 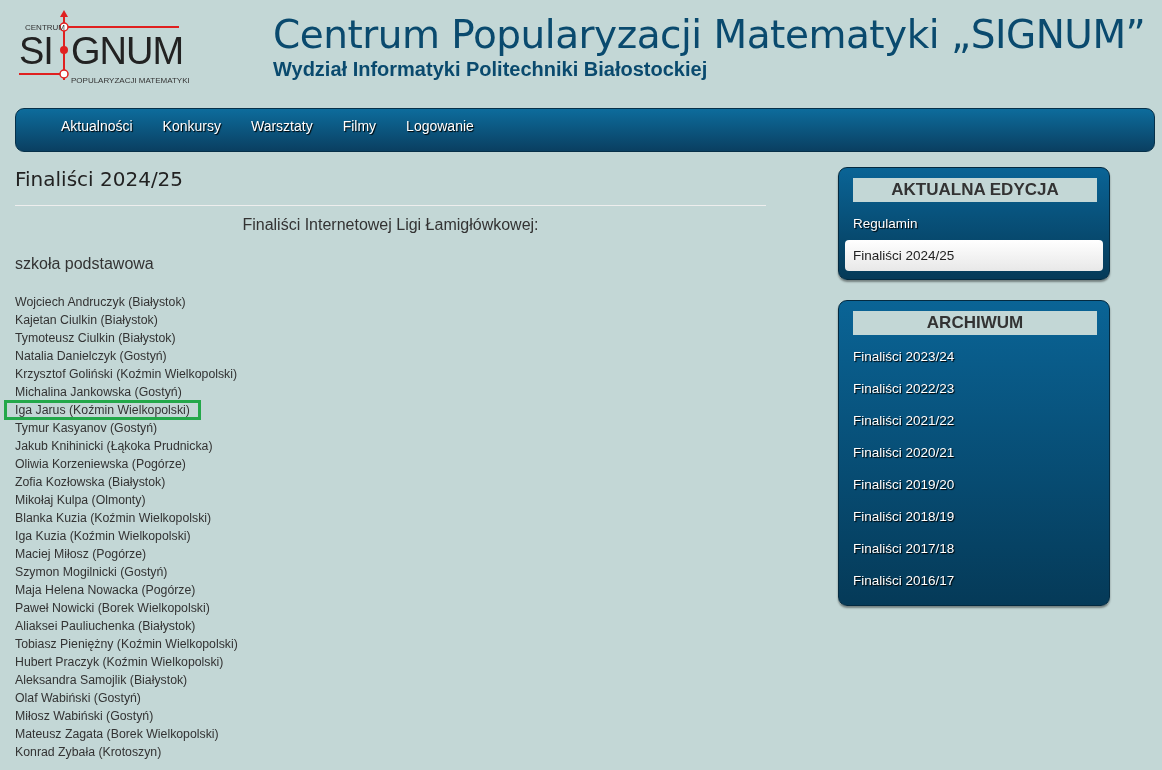 I want to click on finalist-name: Wojciech Andruczyk (Białystok), so click(x=100, y=302).